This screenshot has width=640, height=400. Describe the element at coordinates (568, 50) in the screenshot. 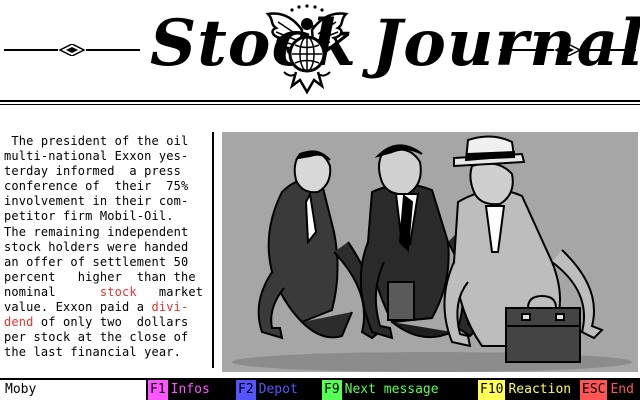

I see `right-ornament-icon` at that location.